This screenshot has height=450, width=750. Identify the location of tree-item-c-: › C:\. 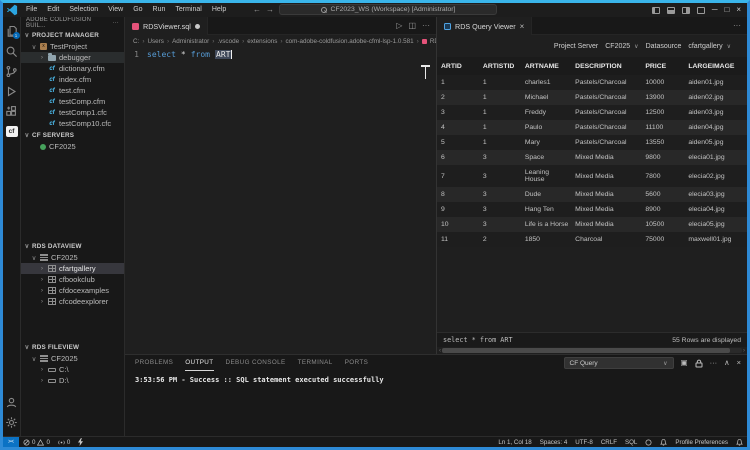
(72, 369).